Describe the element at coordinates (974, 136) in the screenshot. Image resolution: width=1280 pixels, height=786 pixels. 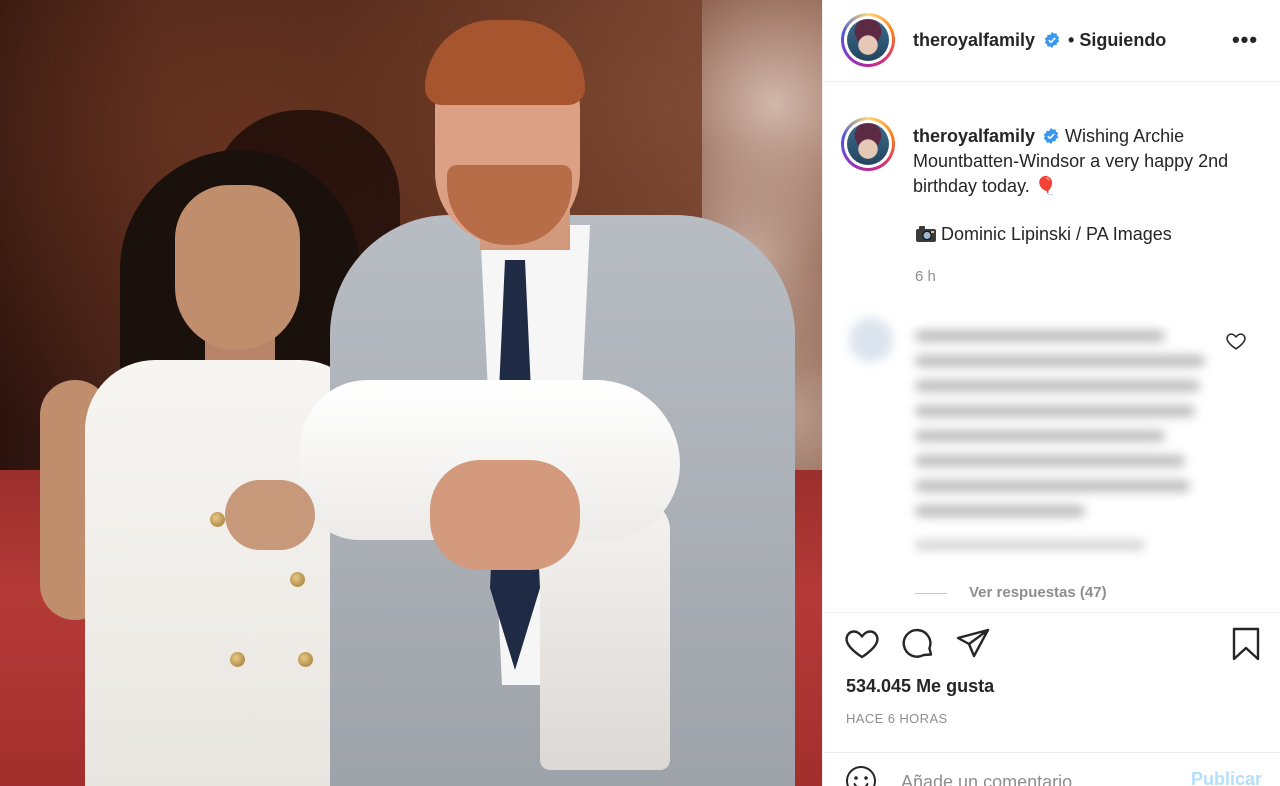
I see `caption-username: theroyalfamily` at that location.